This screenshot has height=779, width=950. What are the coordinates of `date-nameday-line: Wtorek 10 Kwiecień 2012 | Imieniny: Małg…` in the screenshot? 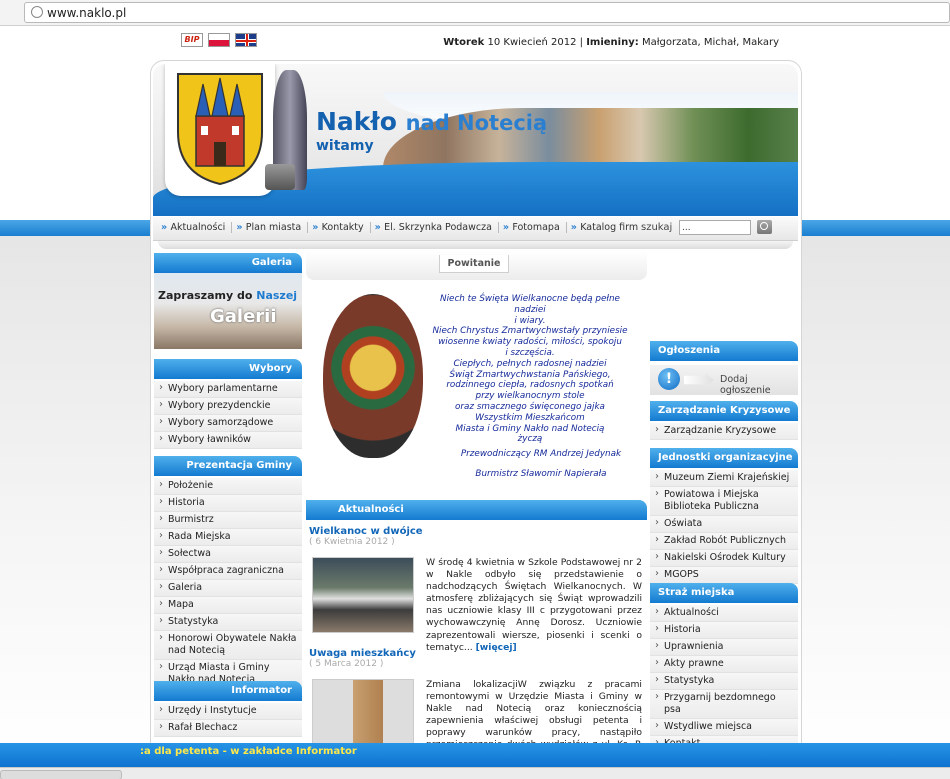 It's located at (611, 42).